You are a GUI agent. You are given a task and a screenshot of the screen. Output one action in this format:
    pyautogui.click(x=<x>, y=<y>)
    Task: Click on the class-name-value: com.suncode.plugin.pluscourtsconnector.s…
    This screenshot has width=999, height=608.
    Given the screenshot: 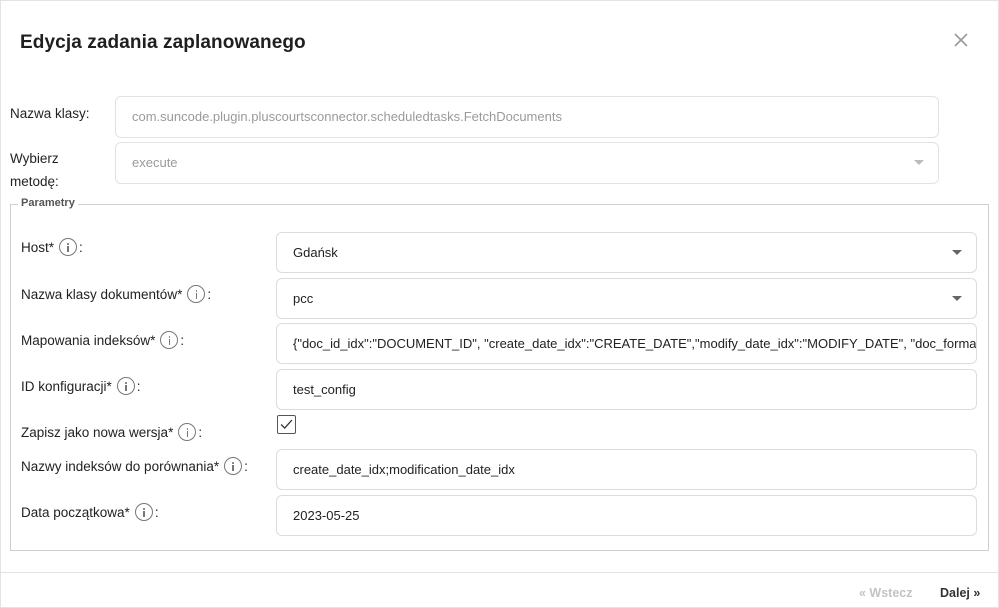 What is the action you would take?
    pyautogui.click(x=347, y=116)
    